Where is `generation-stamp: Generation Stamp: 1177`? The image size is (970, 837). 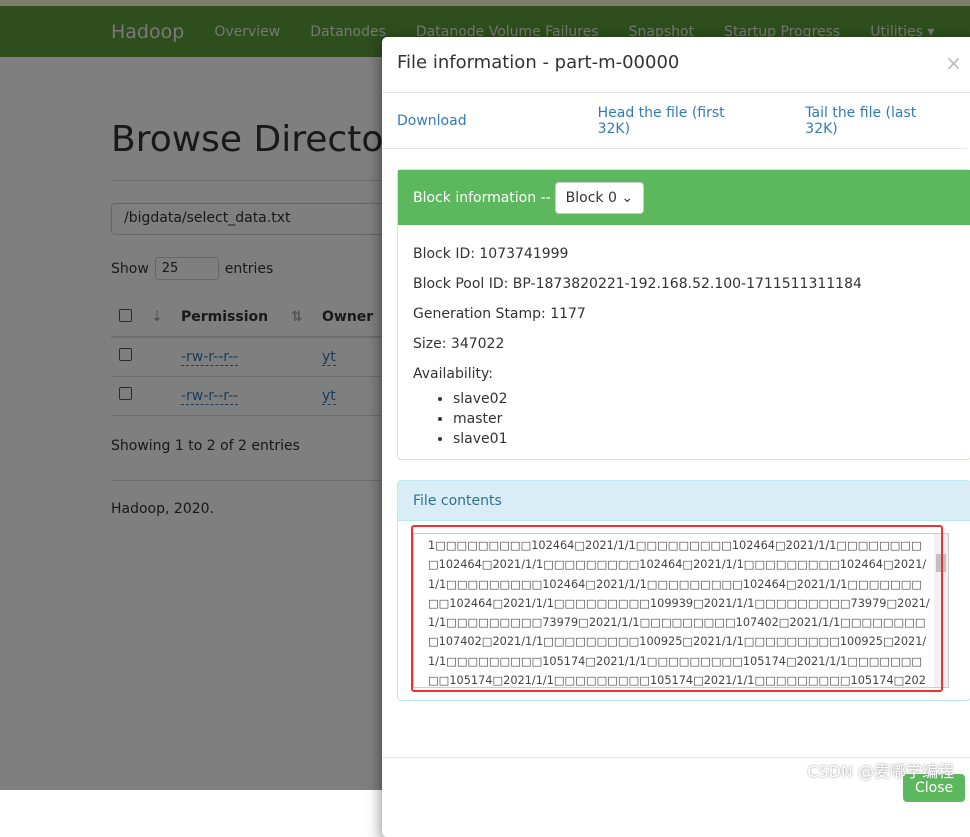 generation-stamp: Generation Stamp: 1177 is located at coordinates (499, 314).